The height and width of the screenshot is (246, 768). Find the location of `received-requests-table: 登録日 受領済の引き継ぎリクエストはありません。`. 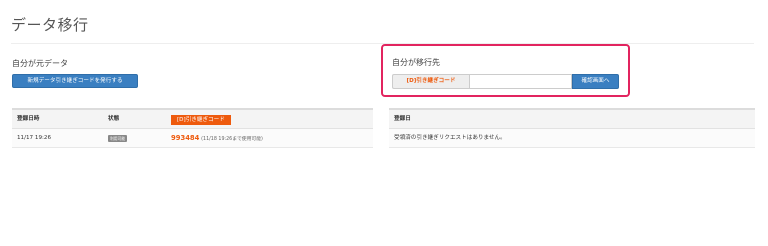

received-requests-table: 登録日 受領済の引き継ぎリクエストはありません。 is located at coordinates (572, 128).